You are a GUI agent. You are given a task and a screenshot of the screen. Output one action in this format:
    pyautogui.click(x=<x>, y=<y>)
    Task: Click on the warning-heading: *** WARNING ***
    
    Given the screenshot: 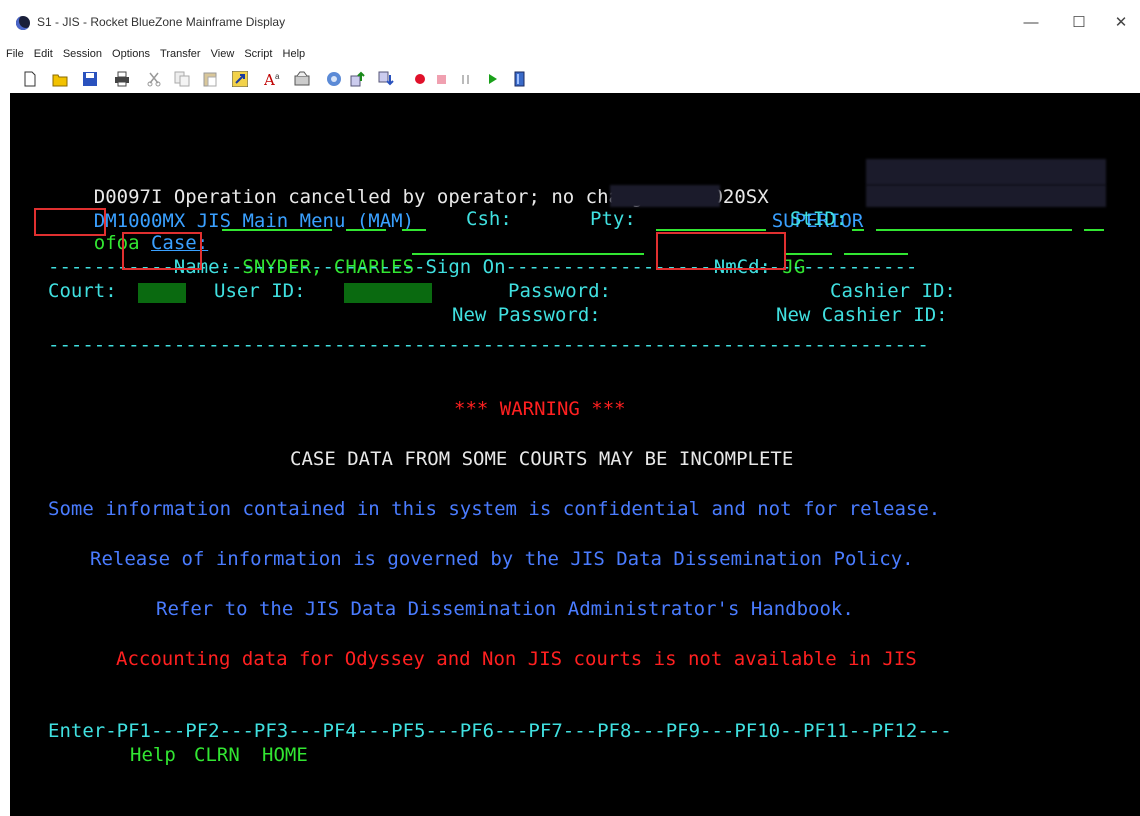 What is the action you would take?
    pyautogui.click(x=540, y=409)
    